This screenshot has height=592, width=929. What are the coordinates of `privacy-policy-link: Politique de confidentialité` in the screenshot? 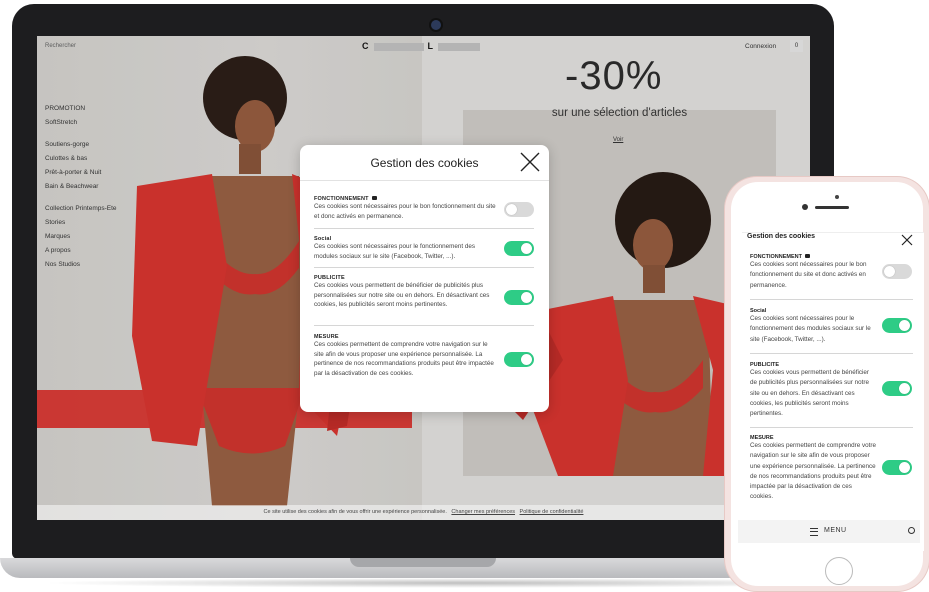 It's located at (552, 512).